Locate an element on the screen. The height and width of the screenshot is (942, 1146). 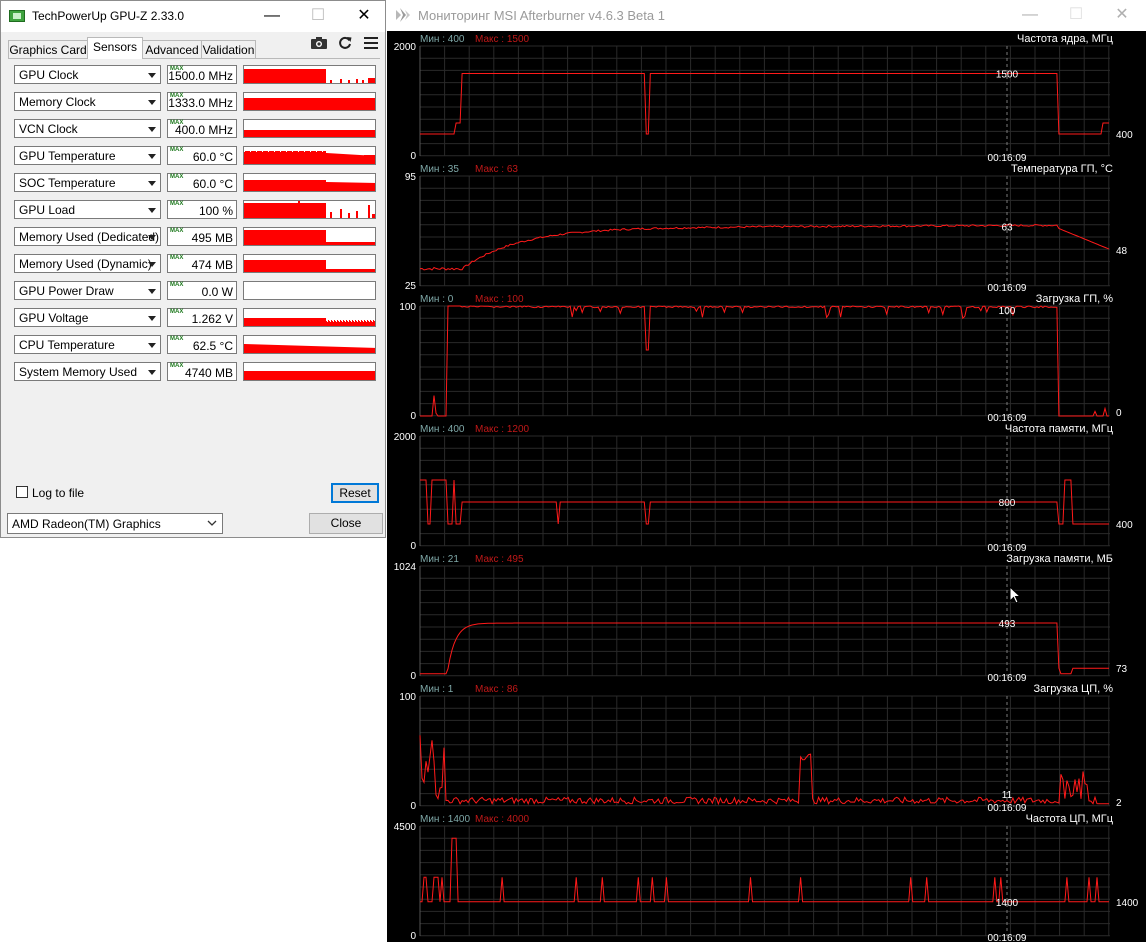
sensor-value: 4740 MB is located at coordinates (208, 373).